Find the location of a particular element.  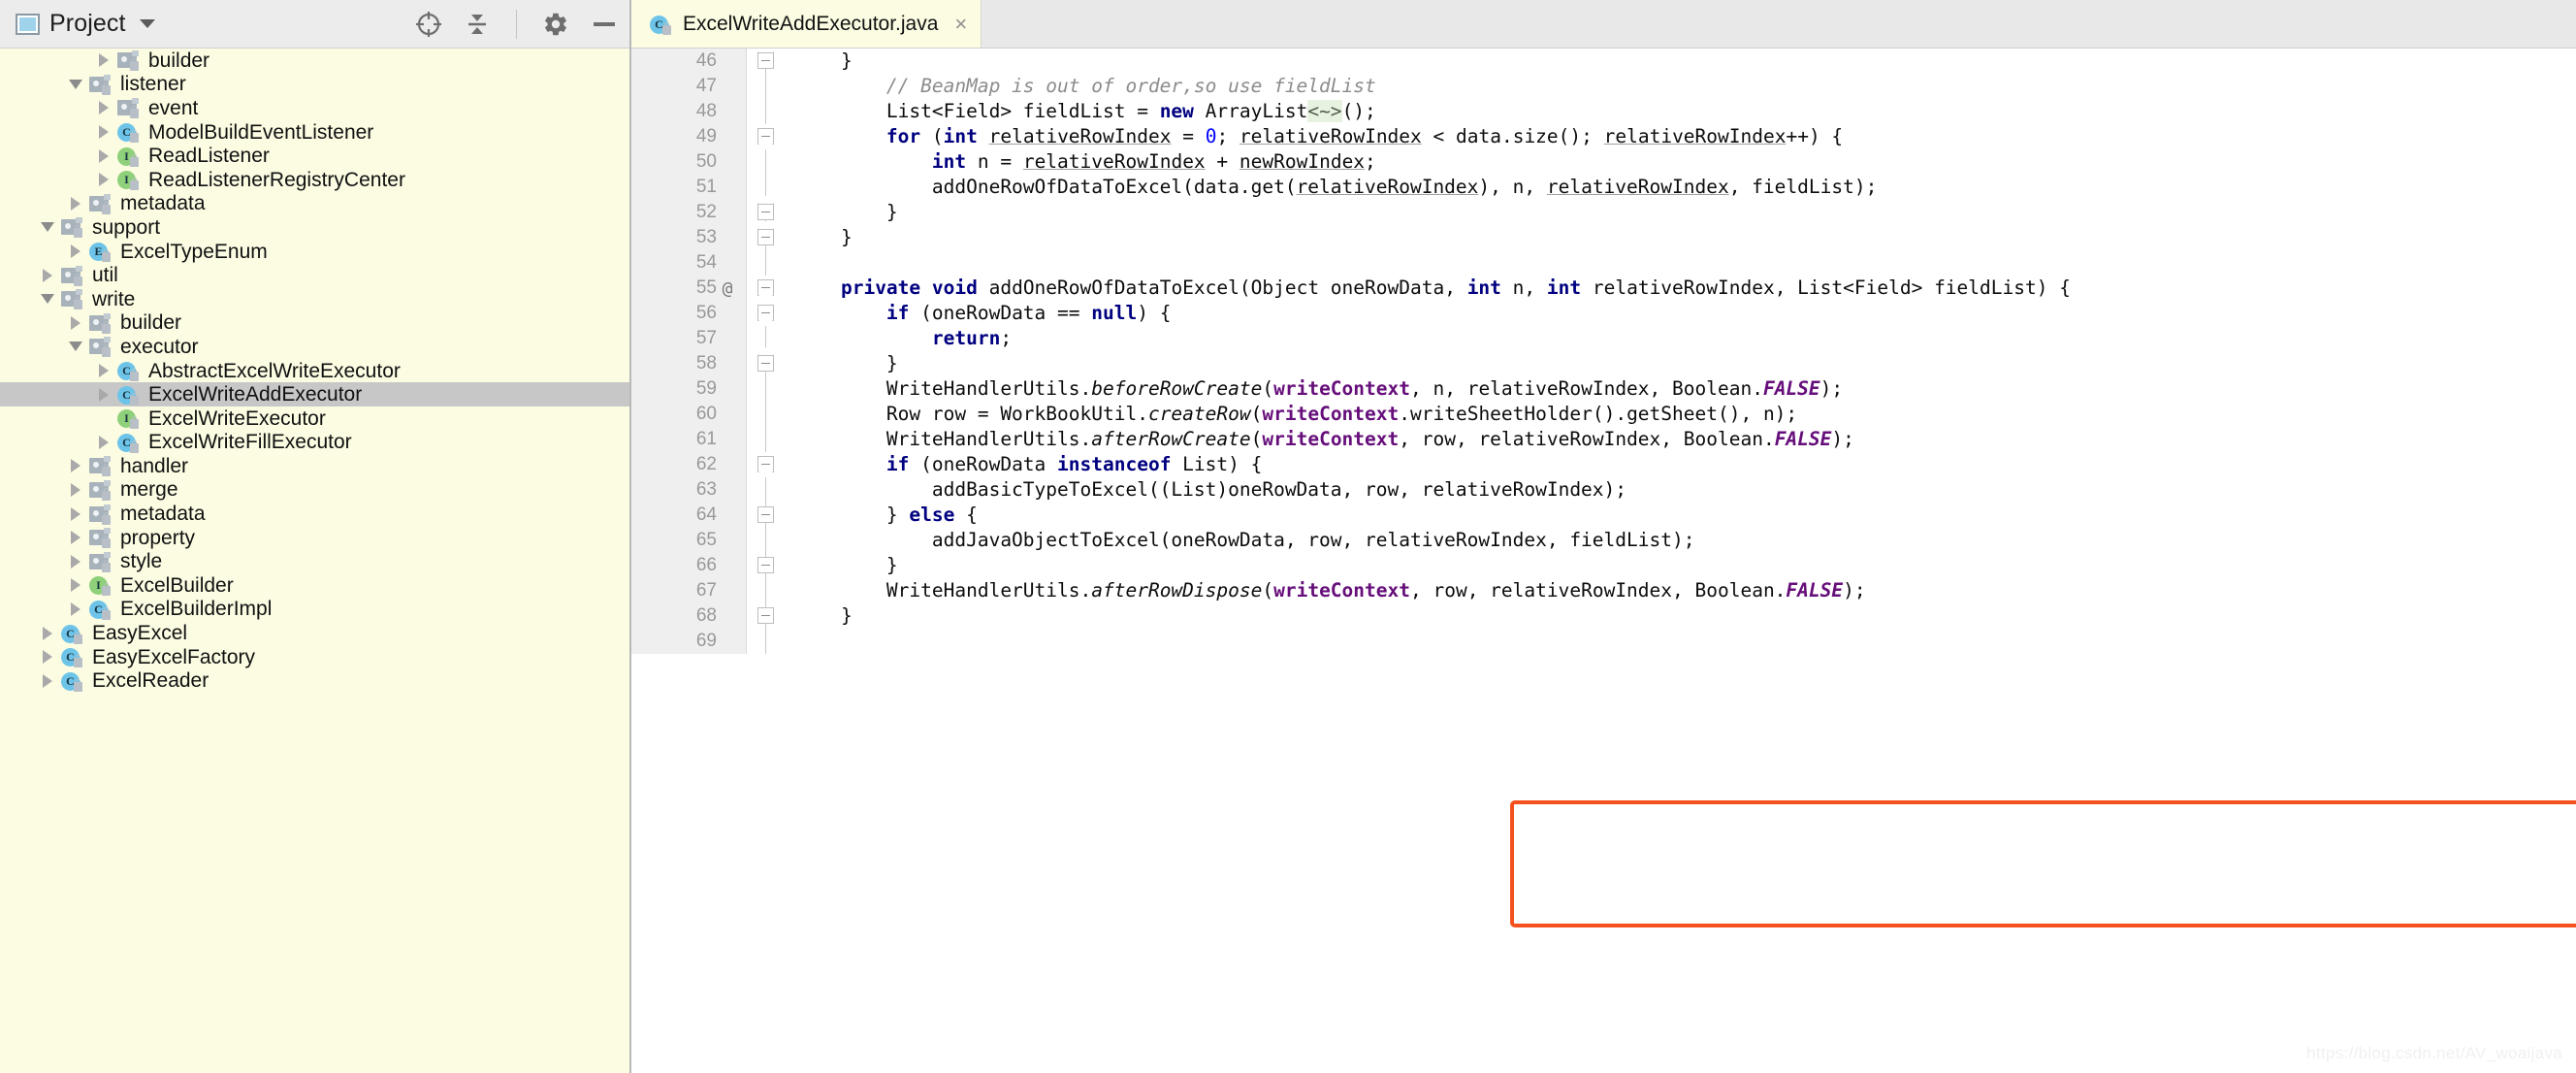

tree-item-easyexcelfactory: C EasyExcelFactory is located at coordinates (314, 657).